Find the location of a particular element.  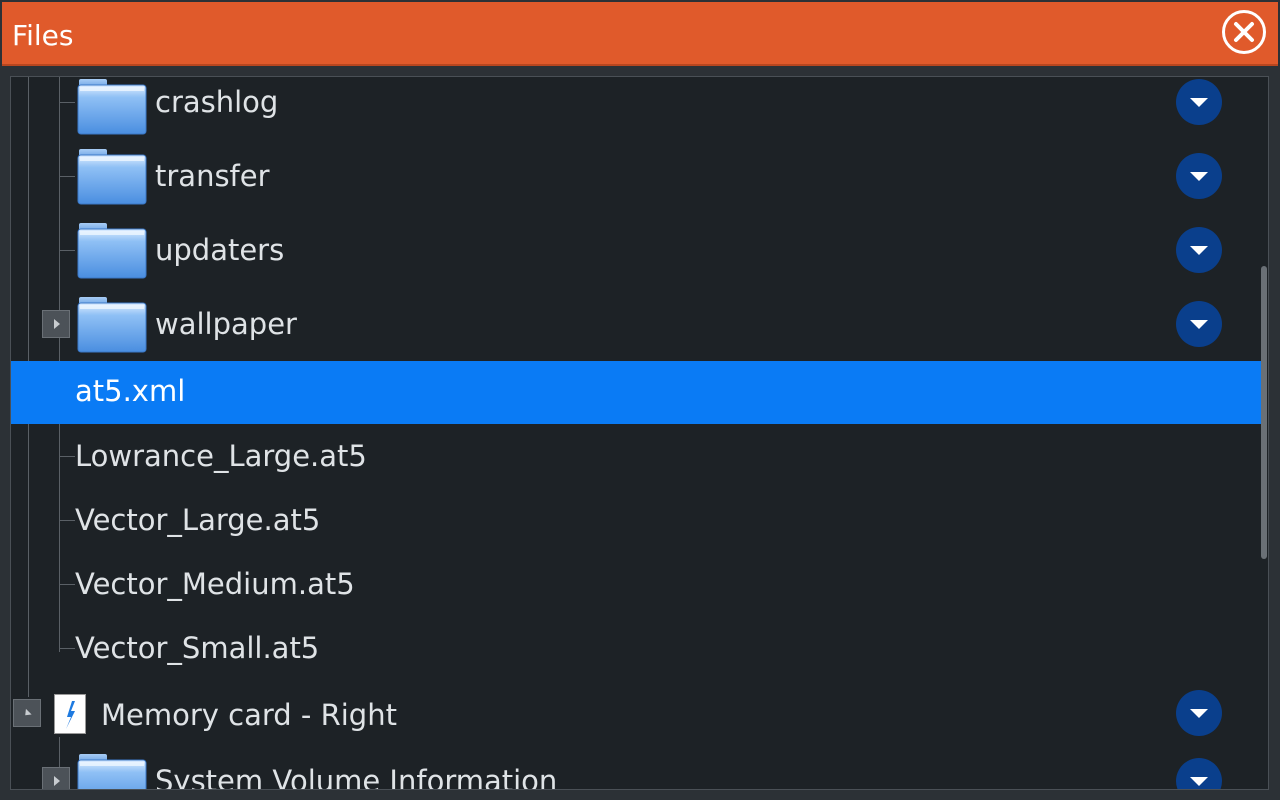

tree-item-vector-large: Vector_Large.at5 is located at coordinates (636, 522).